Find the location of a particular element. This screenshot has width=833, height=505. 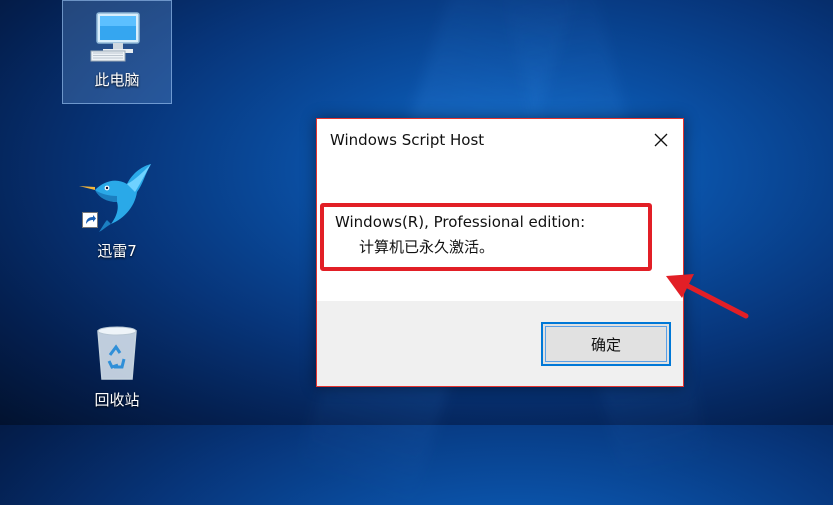

dialog-title: Windows Script Host is located at coordinates (407, 140).